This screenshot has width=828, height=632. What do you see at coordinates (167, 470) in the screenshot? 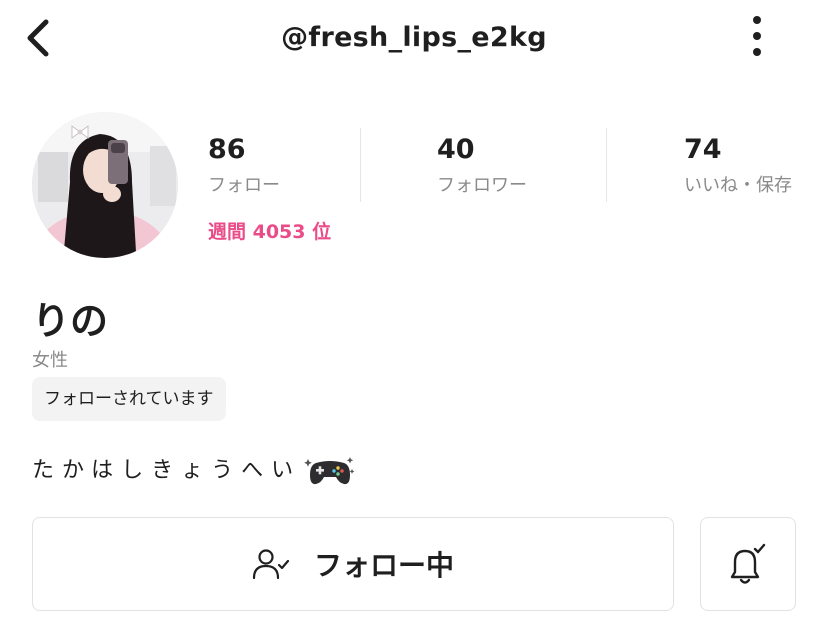
I see `bio-text: たかはしきょうへい` at bounding box center [167, 470].